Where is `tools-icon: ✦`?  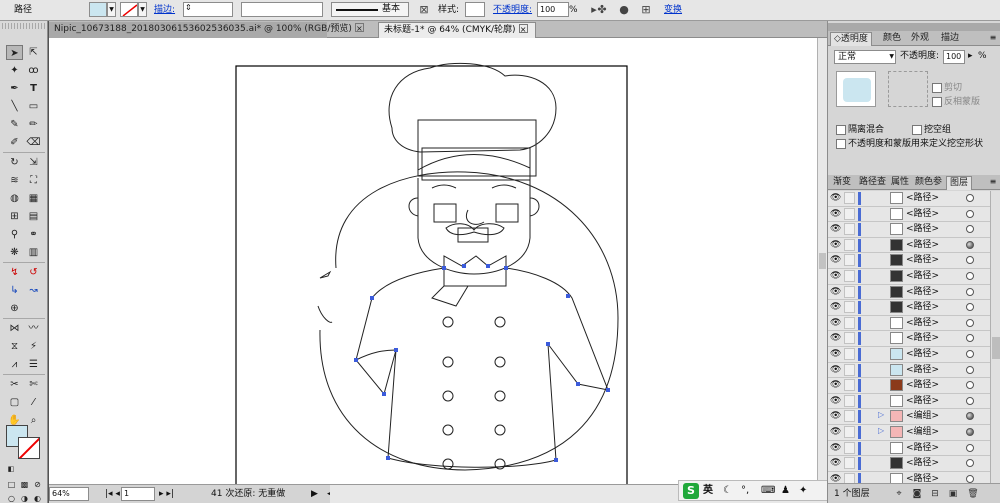 tools-icon: ✦ is located at coordinates (803, 490).